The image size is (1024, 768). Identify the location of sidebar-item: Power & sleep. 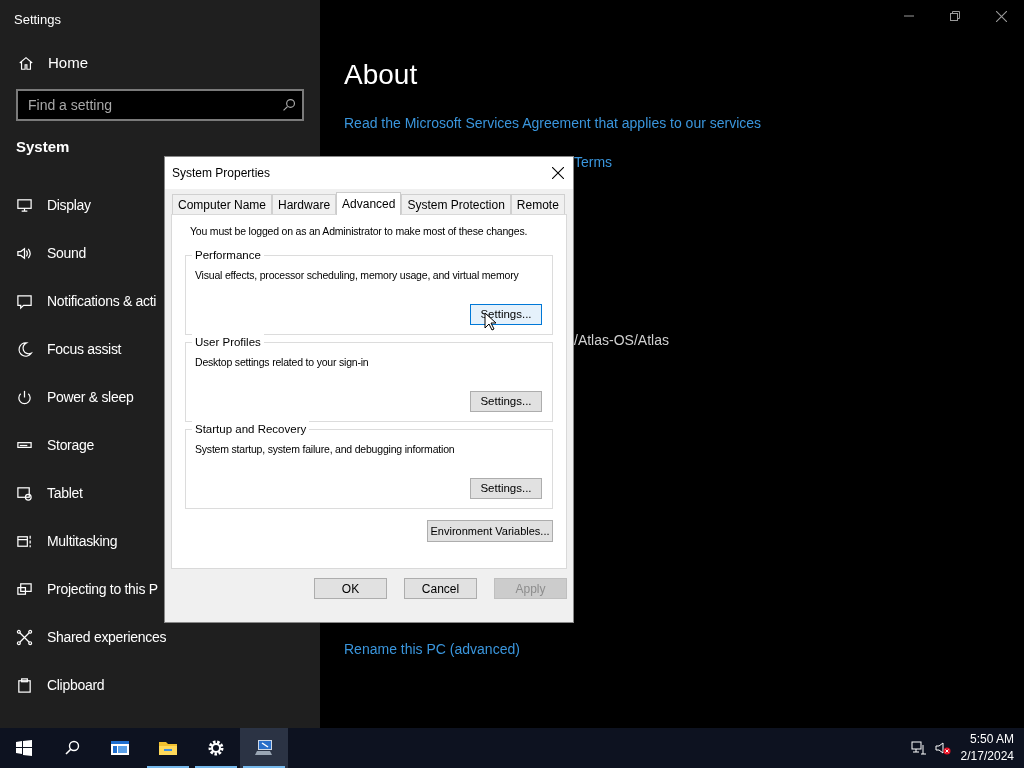
(160, 397).